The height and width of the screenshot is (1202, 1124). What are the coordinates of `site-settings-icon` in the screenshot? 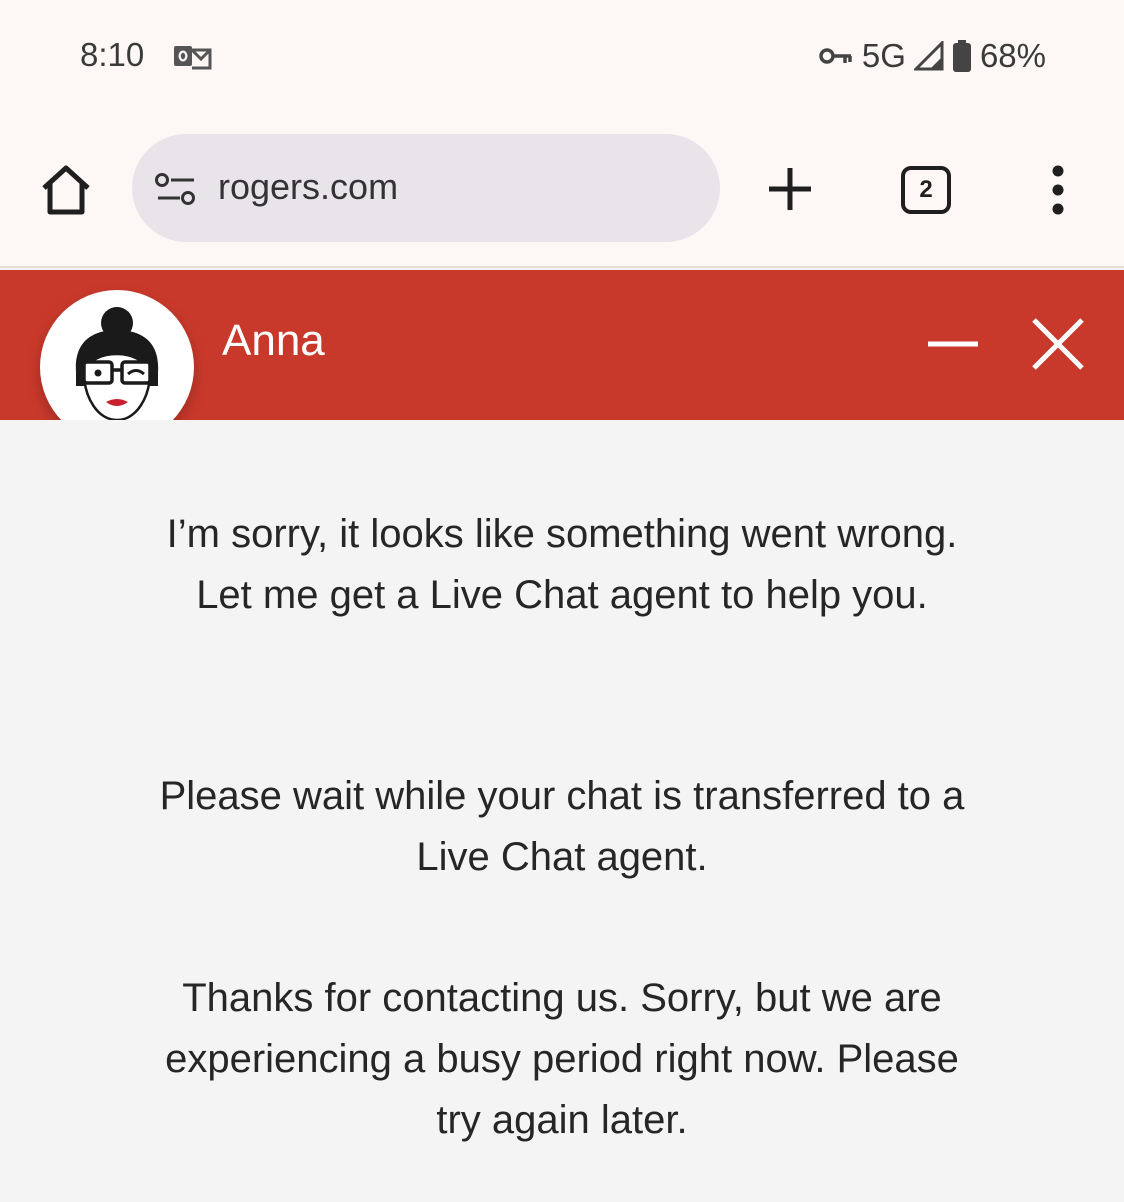 It's located at (176, 189).